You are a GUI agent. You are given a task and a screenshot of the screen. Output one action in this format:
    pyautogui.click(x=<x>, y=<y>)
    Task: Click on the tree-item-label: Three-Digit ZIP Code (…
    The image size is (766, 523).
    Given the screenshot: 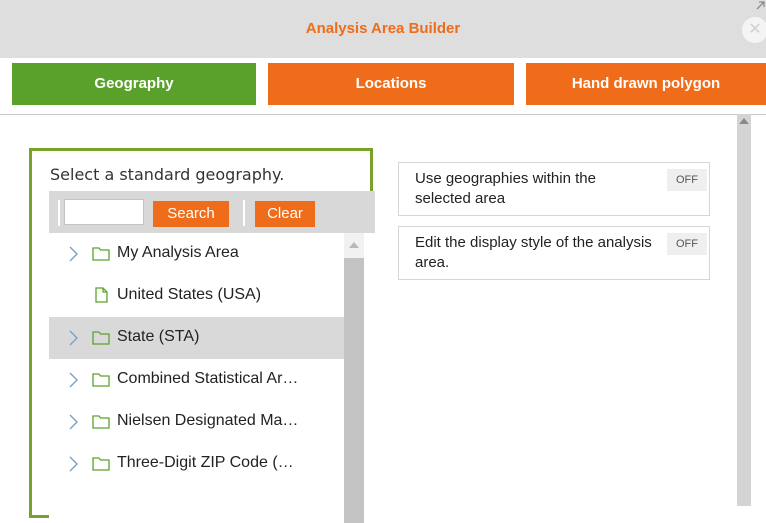 What is the action you would take?
    pyautogui.click(x=205, y=462)
    